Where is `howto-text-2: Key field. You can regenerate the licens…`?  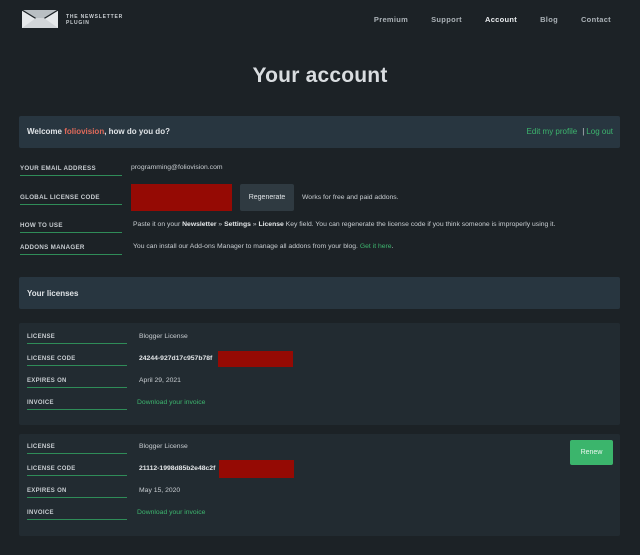 howto-text-2: Key field. You can regenerate the licens… is located at coordinates (419, 224).